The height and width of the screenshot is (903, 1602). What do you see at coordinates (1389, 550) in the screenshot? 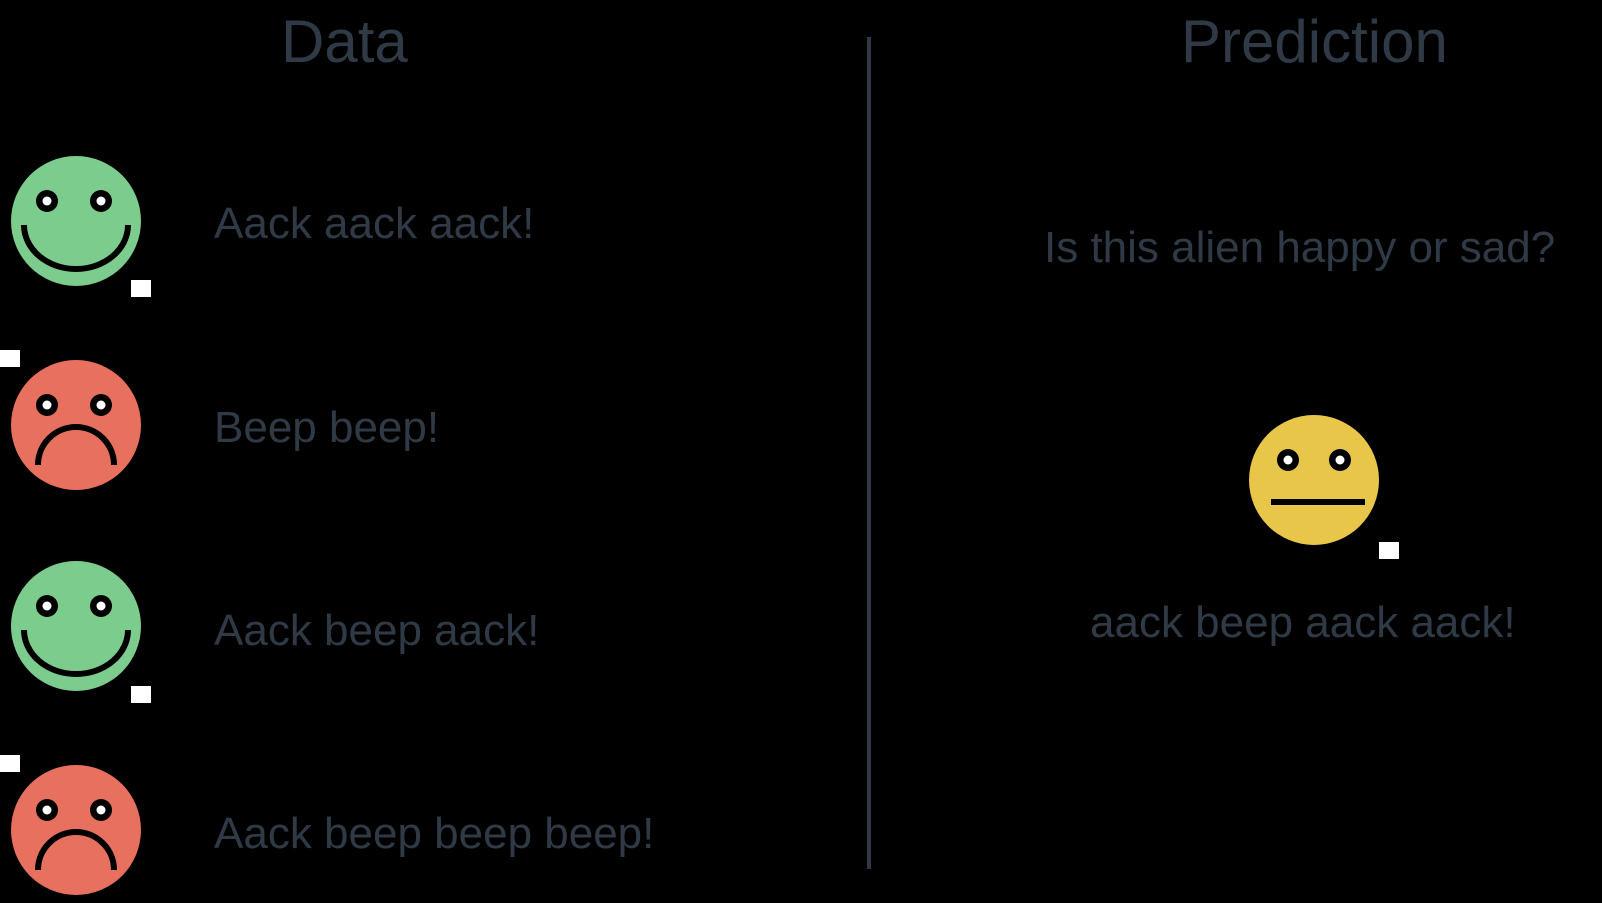
I see `prediction-marker` at bounding box center [1389, 550].